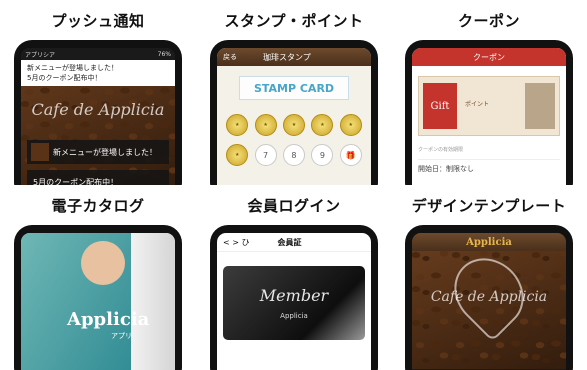 The height and width of the screenshot is (370, 587). I want to click on coupon-screen: クーポン Gift ポイント クーポンの有効期限 開始日：制限なし, so click(489, 116).